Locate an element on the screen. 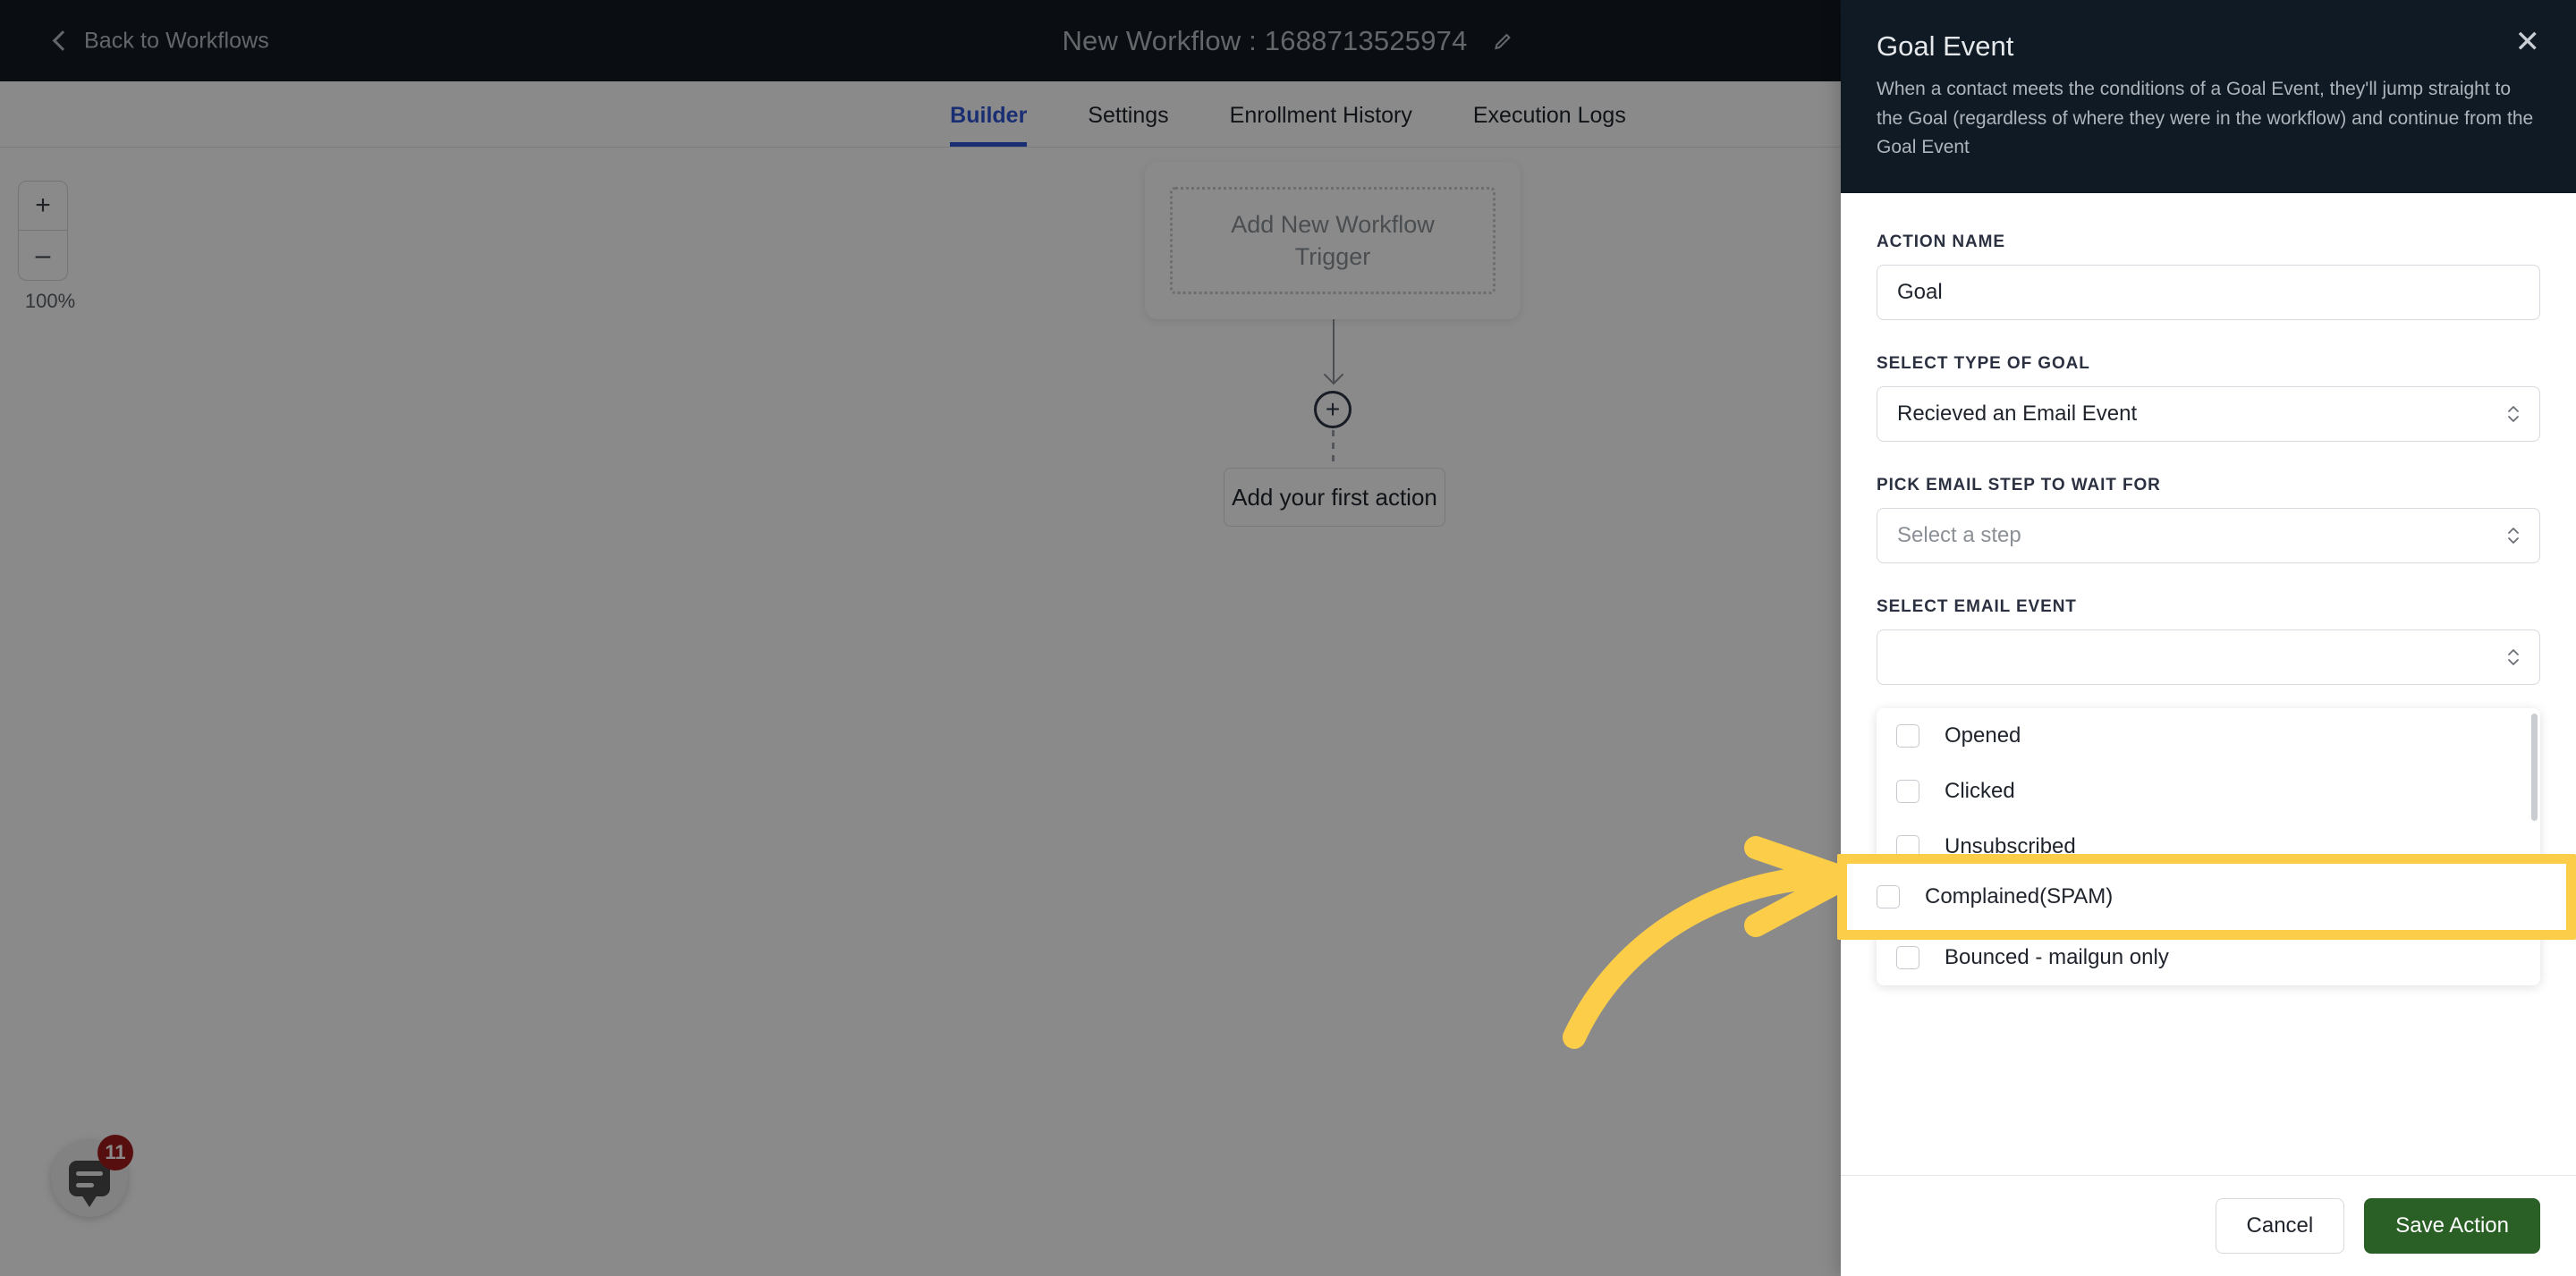 This screenshot has height=1276, width=2576. zoom-controls: + – 100% is located at coordinates (50, 247).